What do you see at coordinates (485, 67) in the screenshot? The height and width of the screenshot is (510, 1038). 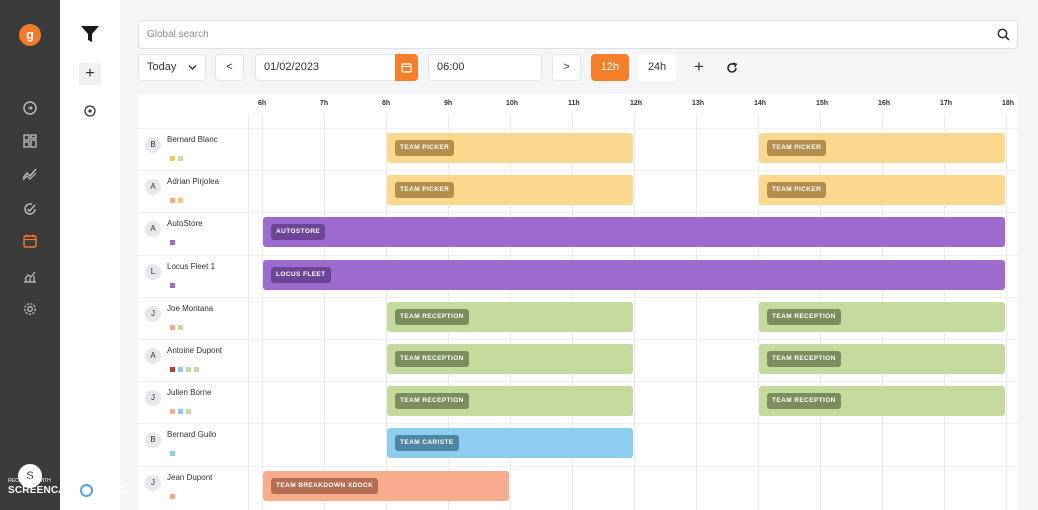 I see `time-input: 06:00` at bounding box center [485, 67].